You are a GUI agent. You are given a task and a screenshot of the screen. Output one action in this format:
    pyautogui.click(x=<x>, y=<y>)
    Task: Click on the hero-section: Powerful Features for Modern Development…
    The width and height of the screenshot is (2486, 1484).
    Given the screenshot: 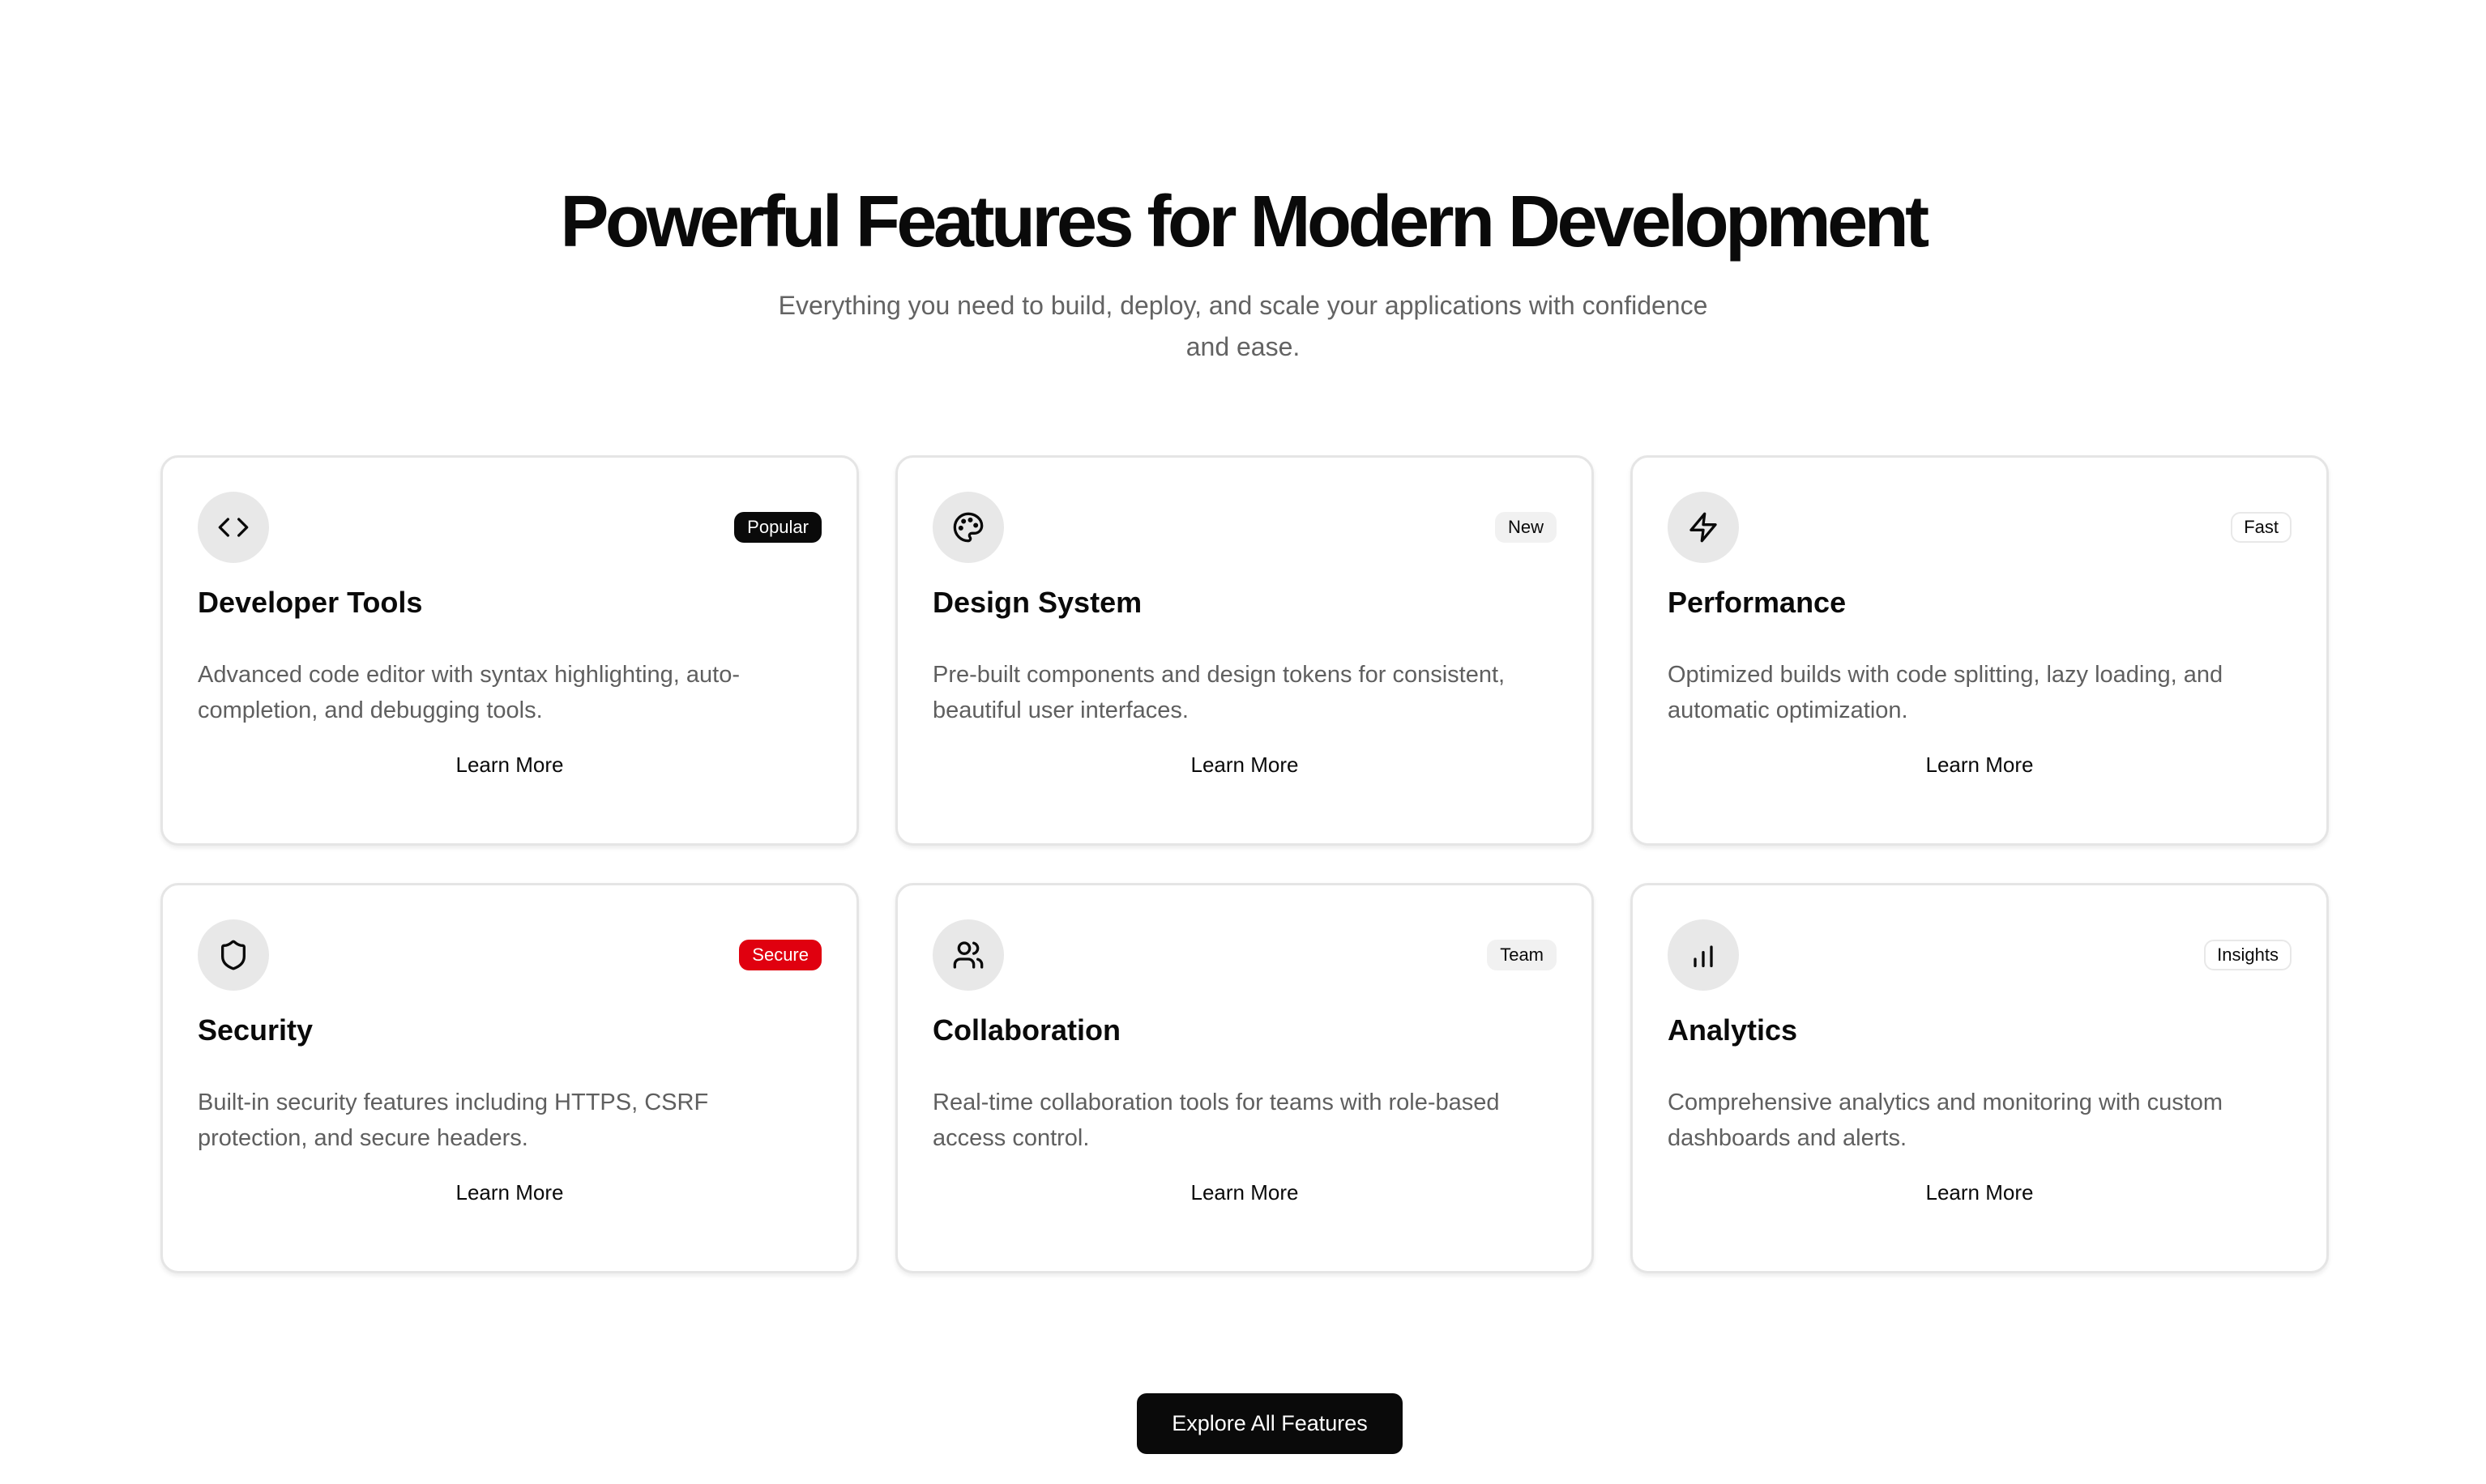 What is the action you would take?
    pyautogui.click(x=1243, y=274)
    